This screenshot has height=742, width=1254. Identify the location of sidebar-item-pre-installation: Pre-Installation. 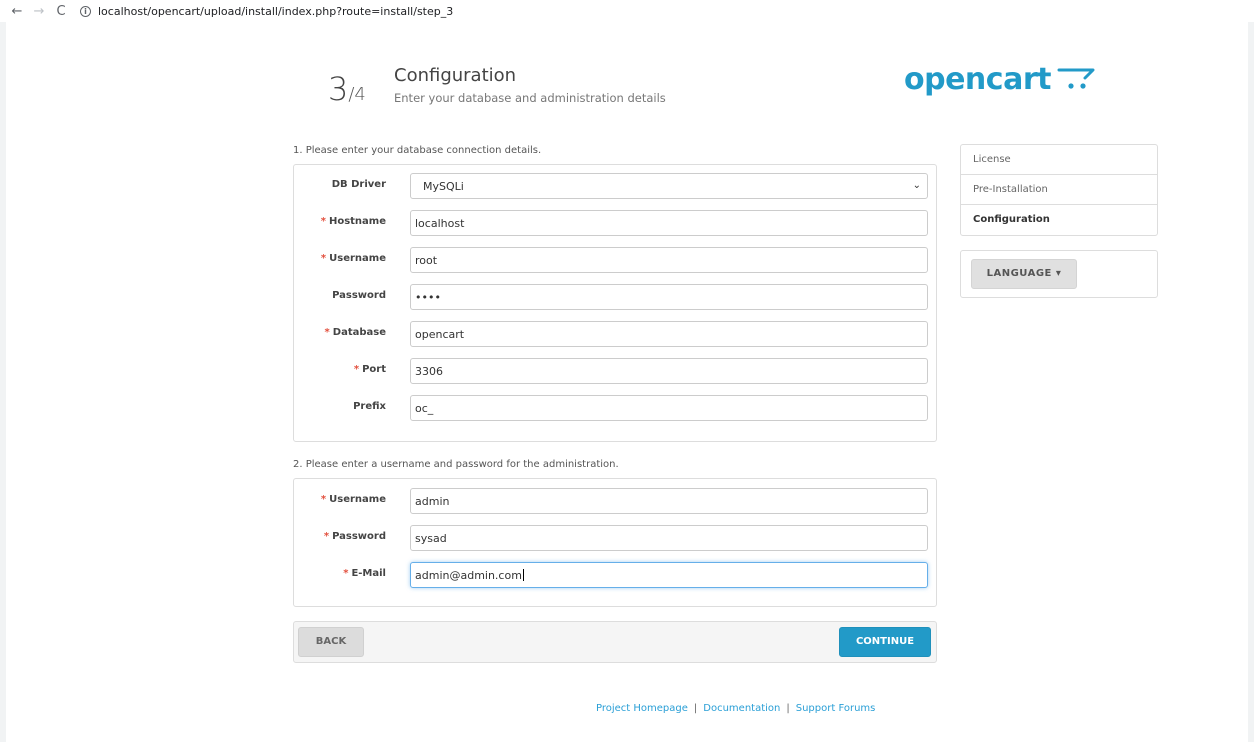
(1059, 190).